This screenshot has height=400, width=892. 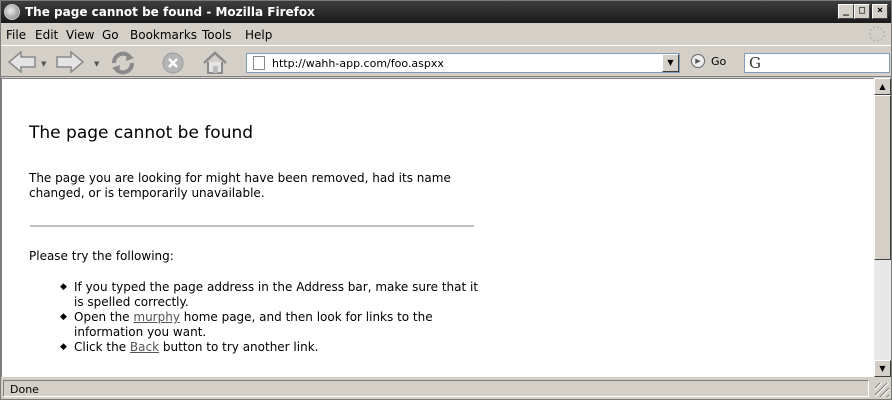 I want to click on menu-go: Go, so click(x=110, y=35).